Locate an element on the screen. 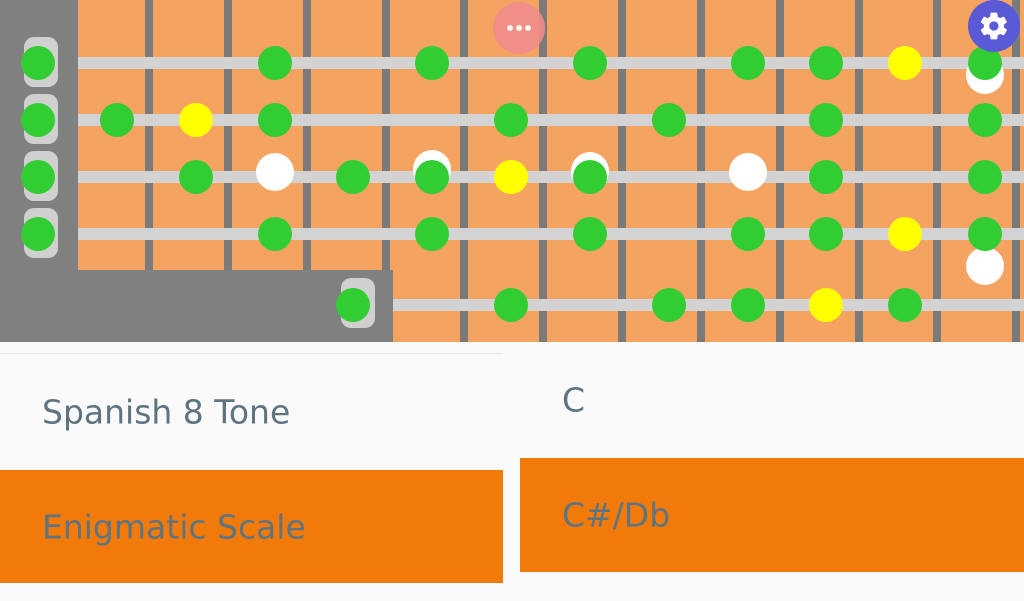  settings-button is located at coordinates (994, 26).